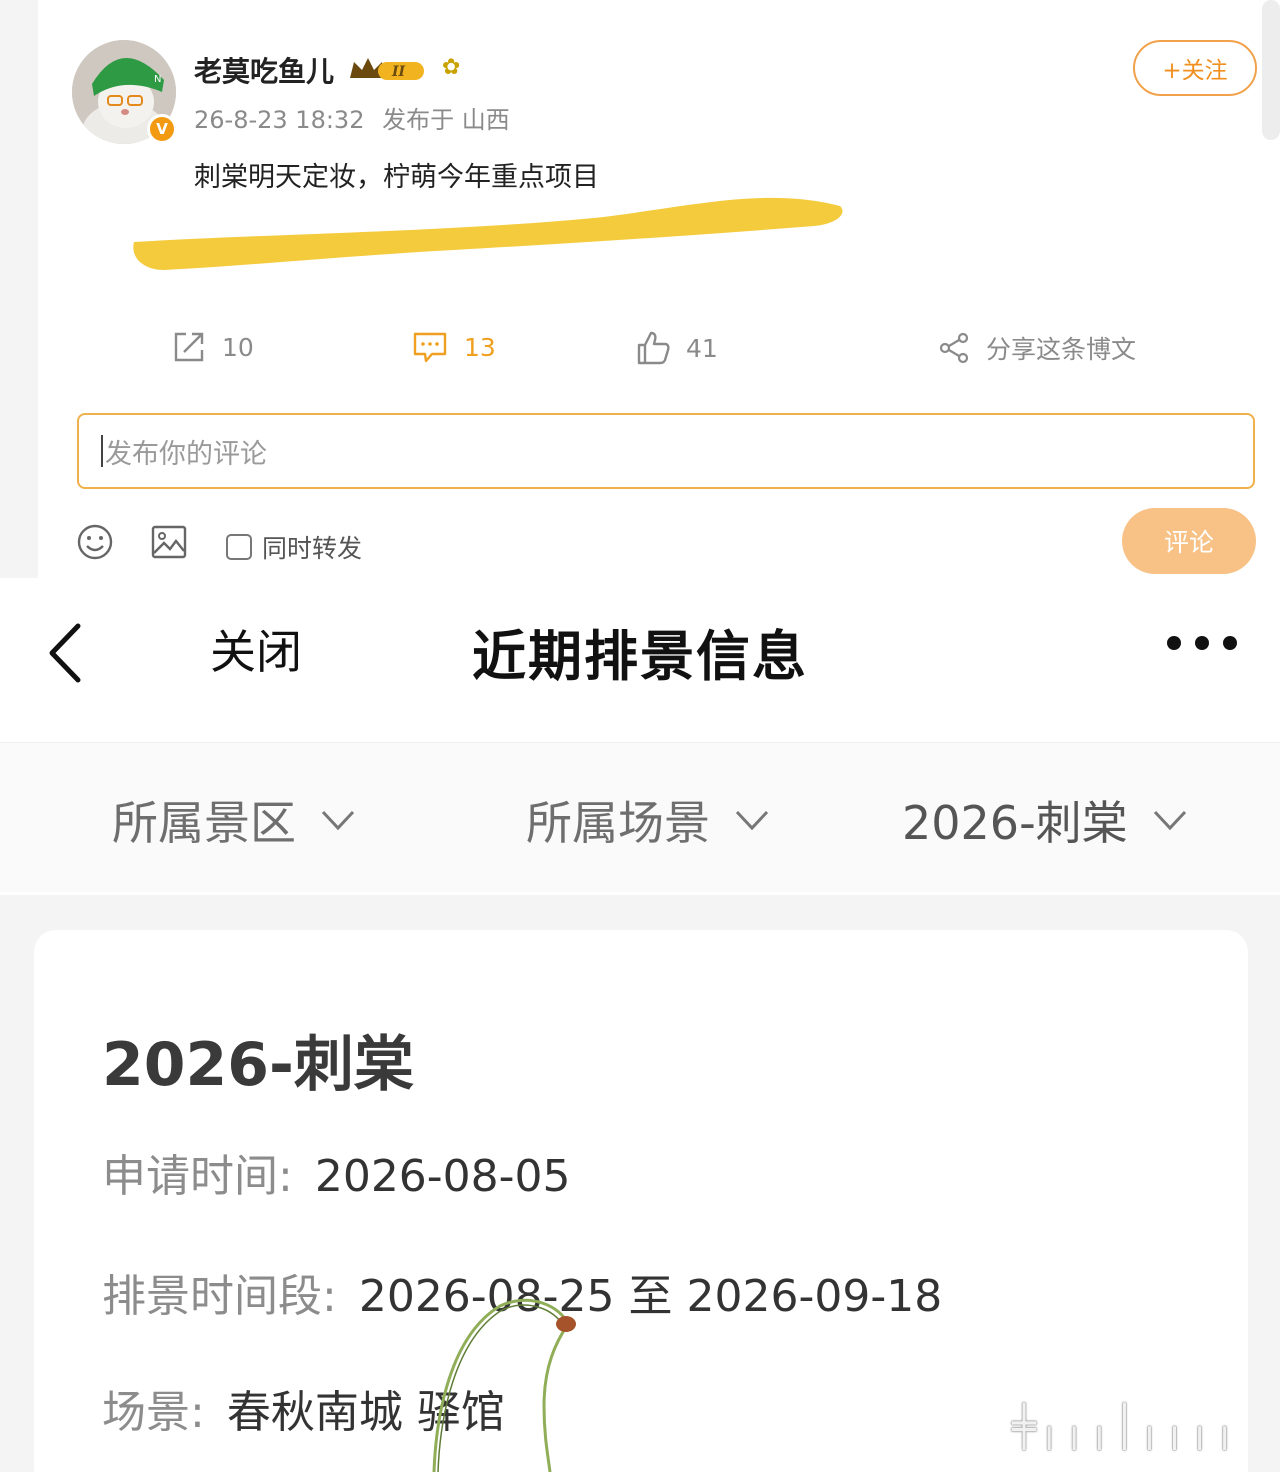  I want to click on comment-count: 13, so click(480, 347).